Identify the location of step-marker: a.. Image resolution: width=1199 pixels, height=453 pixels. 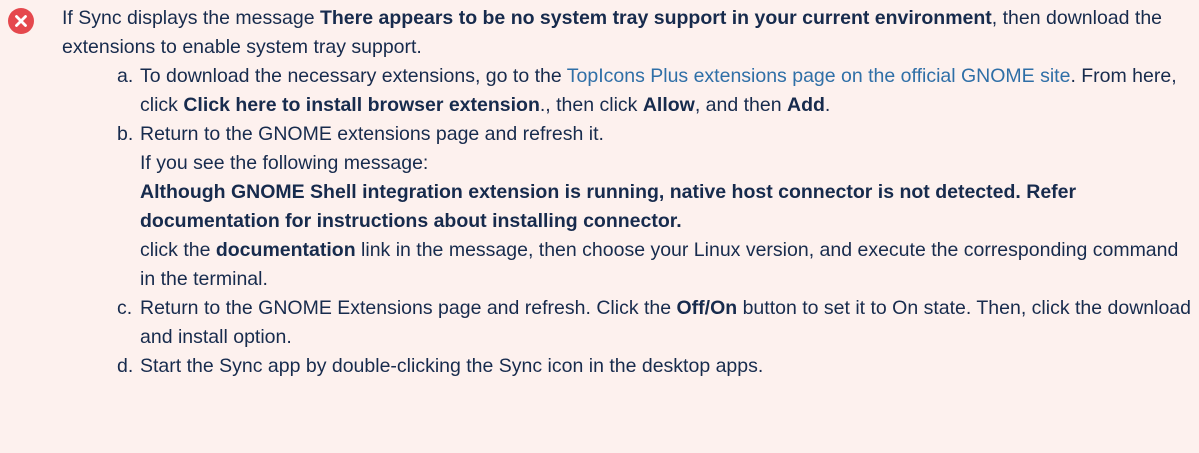
(125, 76).